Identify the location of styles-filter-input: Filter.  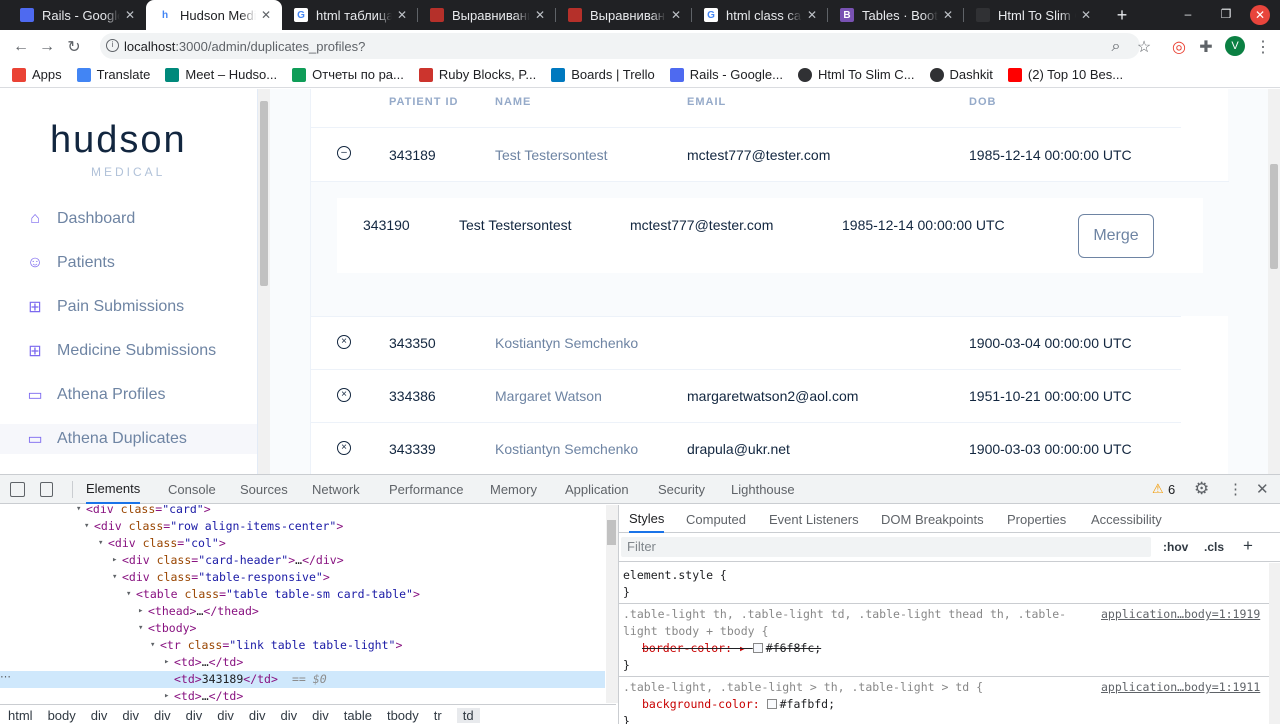
(886, 547).